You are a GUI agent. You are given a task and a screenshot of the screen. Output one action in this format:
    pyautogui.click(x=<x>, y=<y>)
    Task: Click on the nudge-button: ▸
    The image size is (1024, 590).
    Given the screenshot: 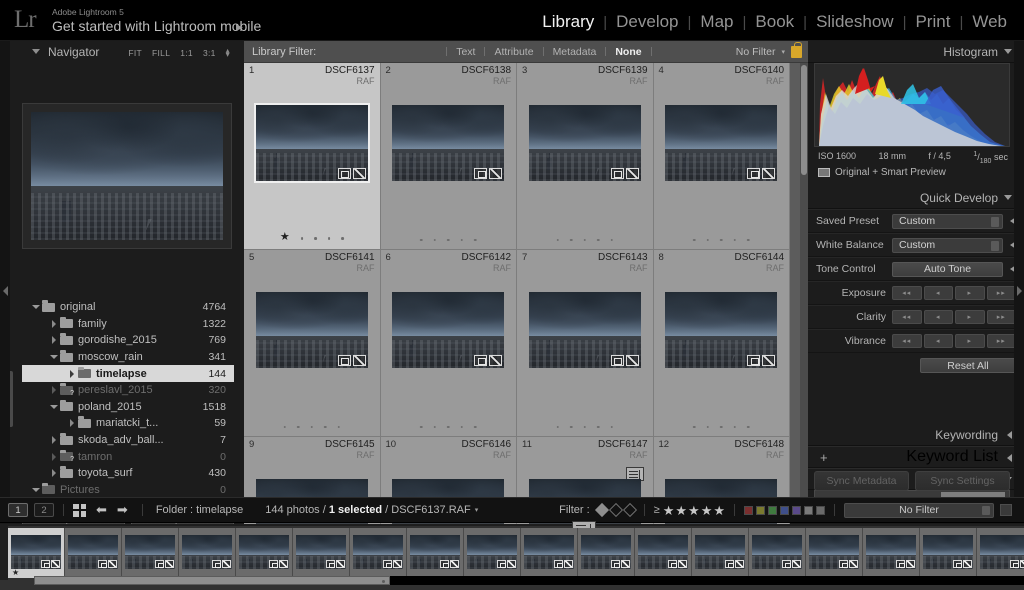 What is the action you would take?
    pyautogui.click(x=970, y=317)
    